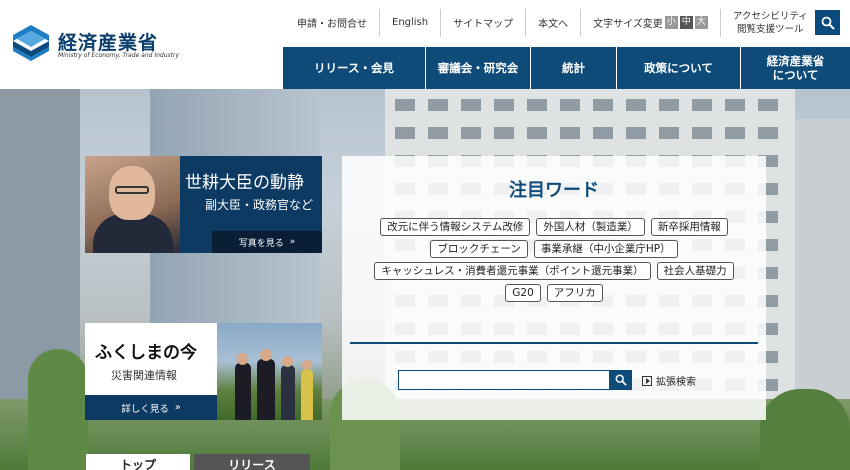  I want to click on fukushima-text-panel: ふくしまの今 災害関連情報, so click(151, 359).